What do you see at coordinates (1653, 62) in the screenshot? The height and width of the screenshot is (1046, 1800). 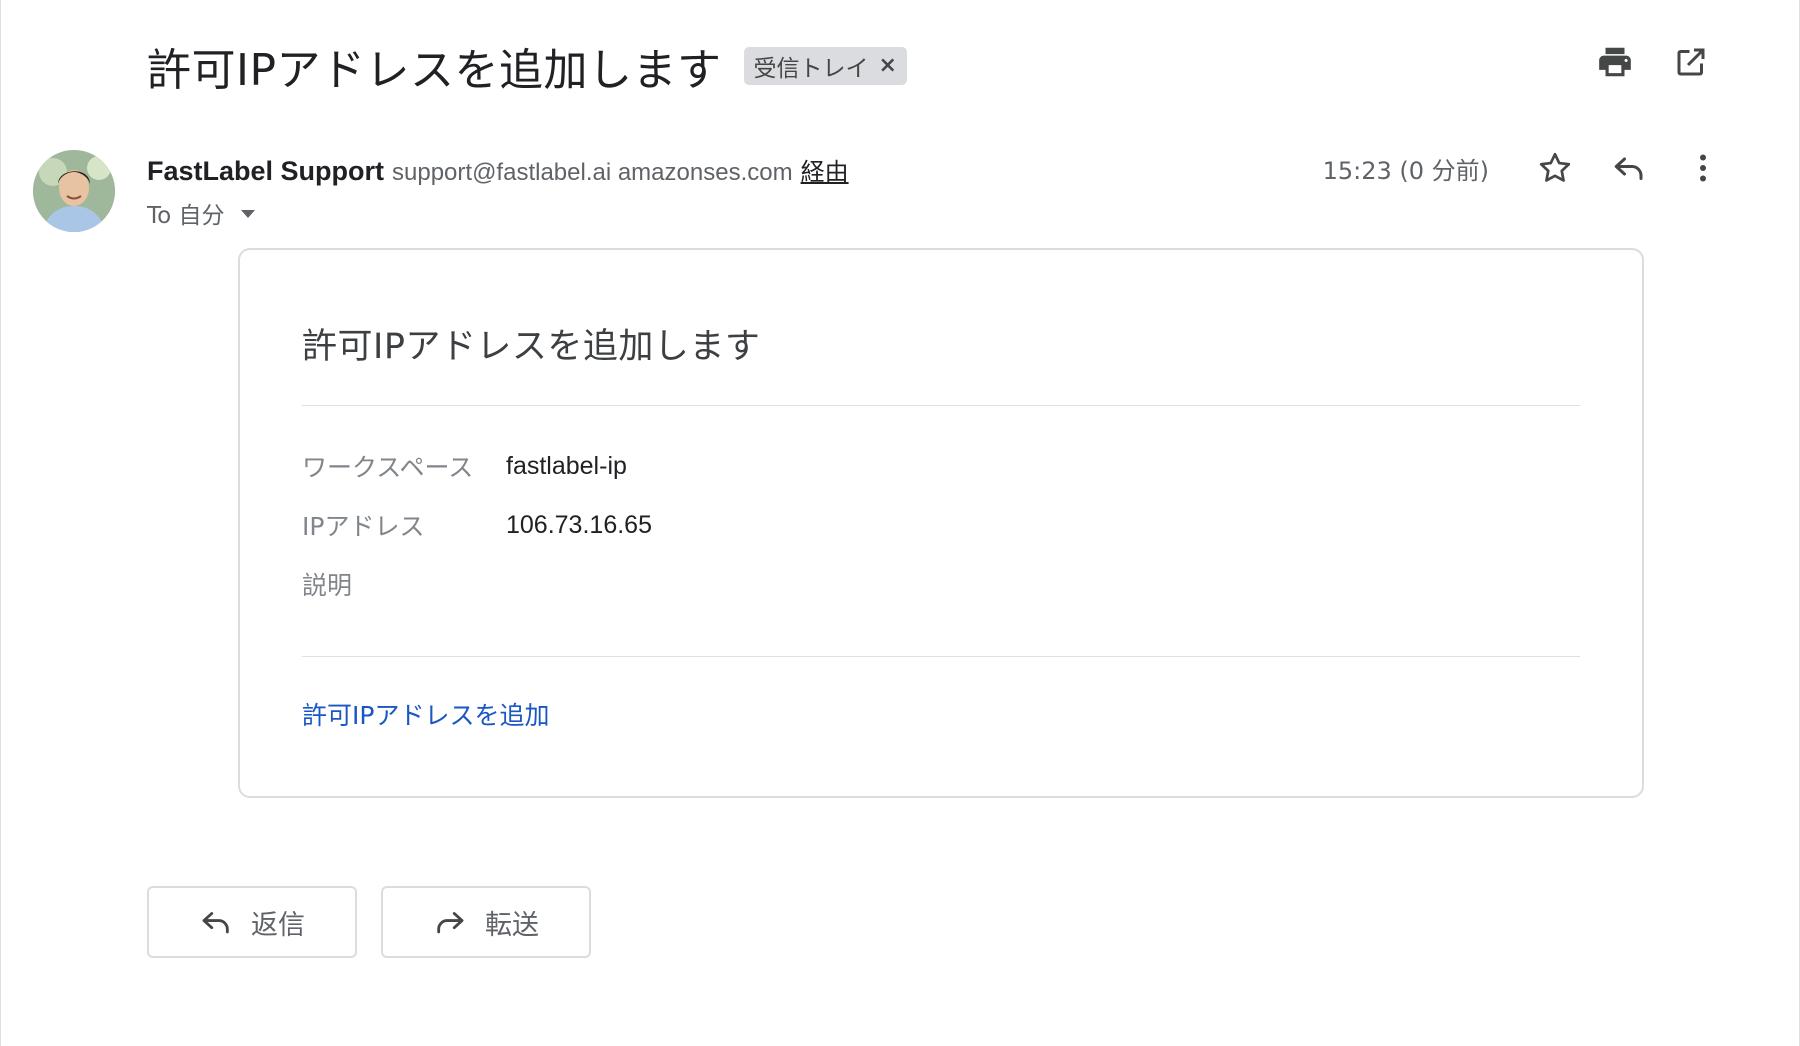 I see `thread-actions` at bounding box center [1653, 62].